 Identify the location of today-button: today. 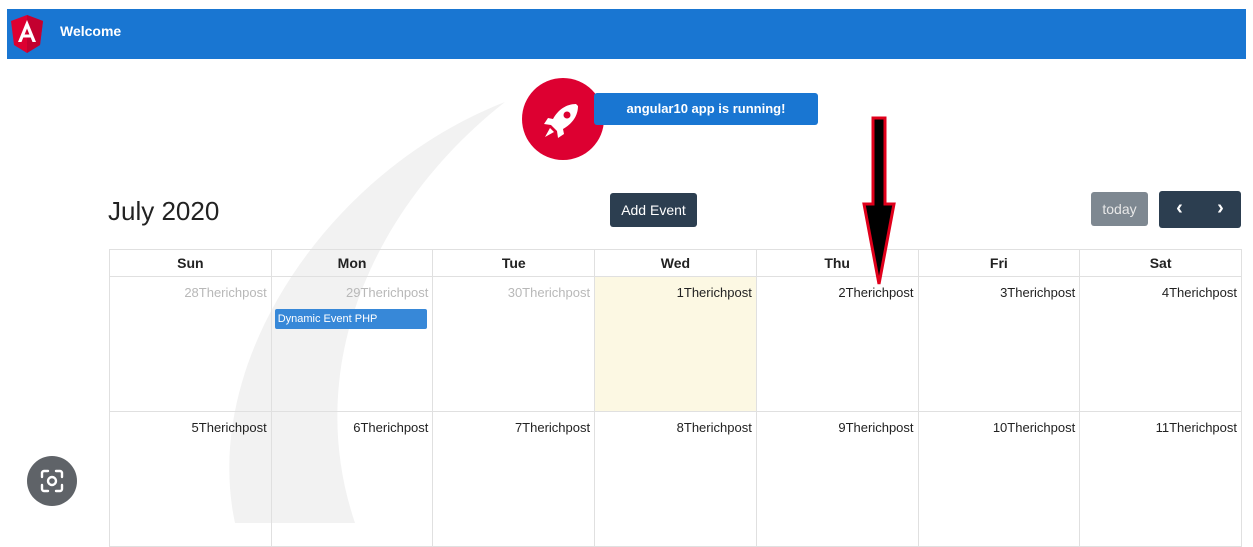
(1119, 209).